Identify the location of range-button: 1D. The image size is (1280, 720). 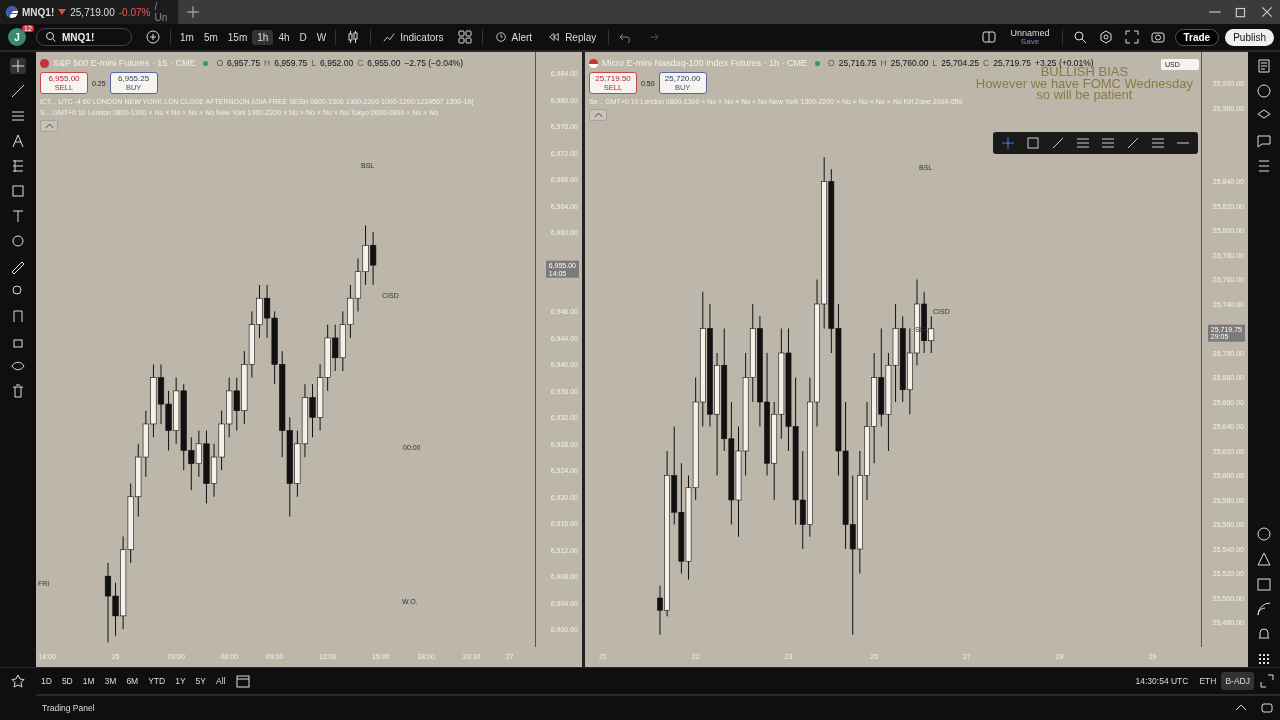
(46, 681).